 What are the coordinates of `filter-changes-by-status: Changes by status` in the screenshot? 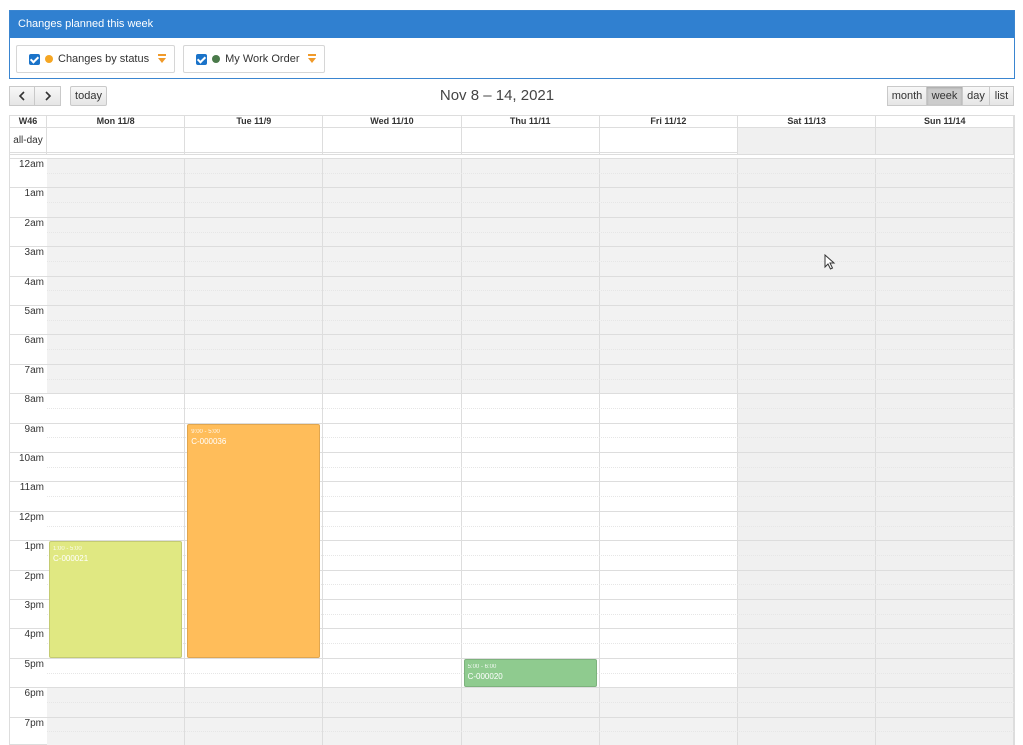 It's located at (96, 59).